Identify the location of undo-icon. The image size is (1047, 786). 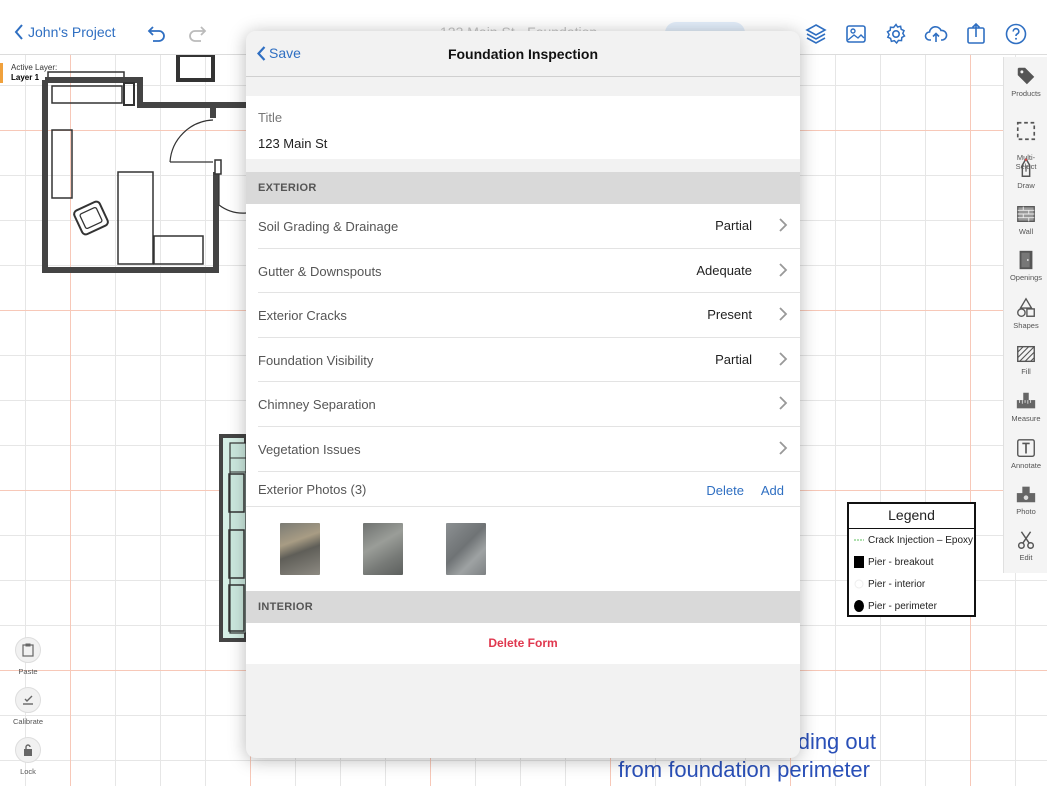
(156, 34).